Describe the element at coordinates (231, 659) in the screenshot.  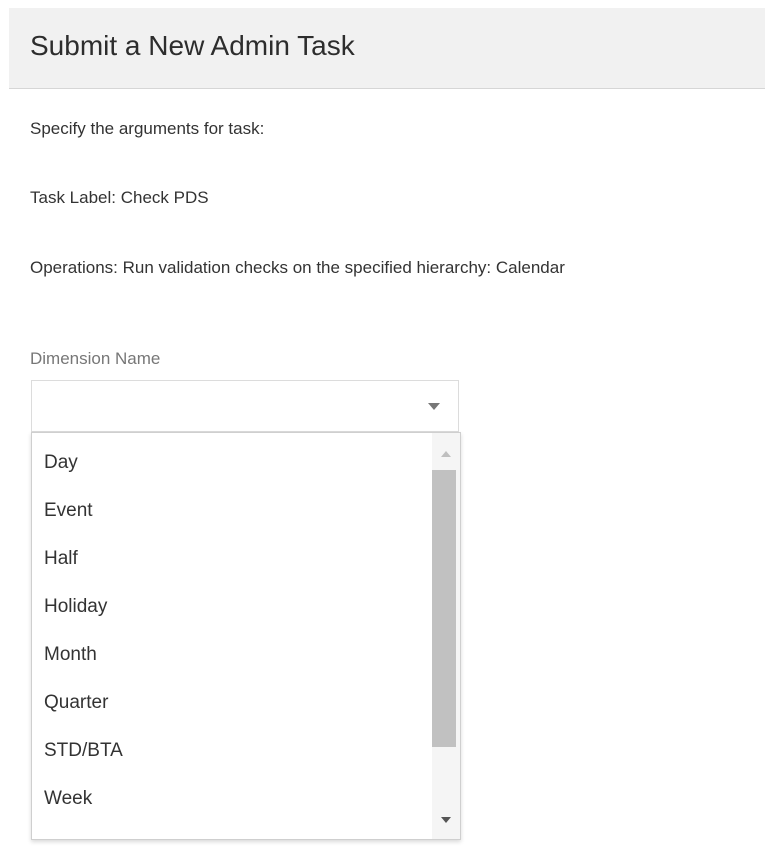
I see `dropdown-option-month: Month` at that location.